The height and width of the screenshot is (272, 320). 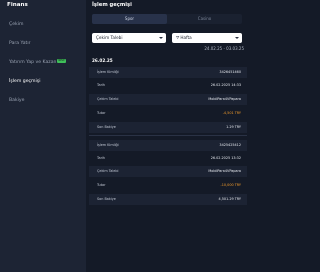 I want to click on sidebar-item-label: Para Yatır, so click(x=20, y=43).